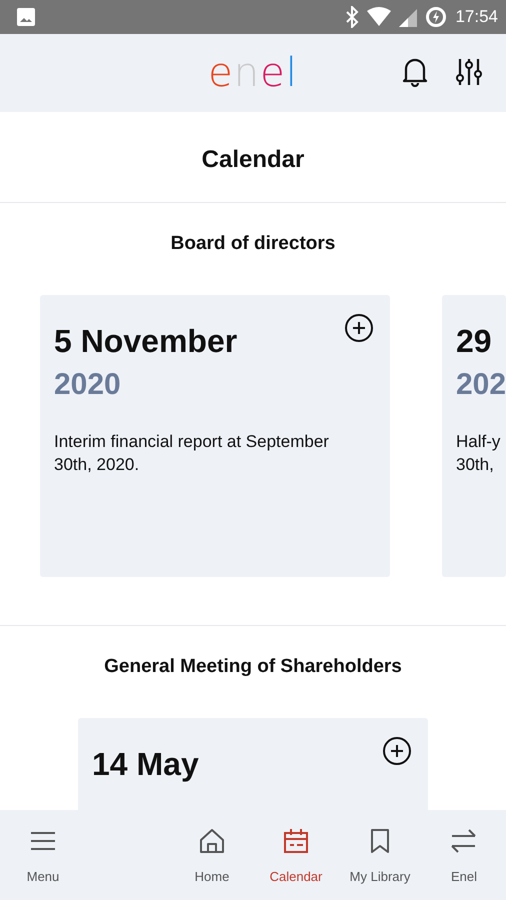 This screenshot has width=506, height=900. What do you see at coordinates (26, 17) in the screenshot?
I see `image-icon` at bounding box center [26, 17].